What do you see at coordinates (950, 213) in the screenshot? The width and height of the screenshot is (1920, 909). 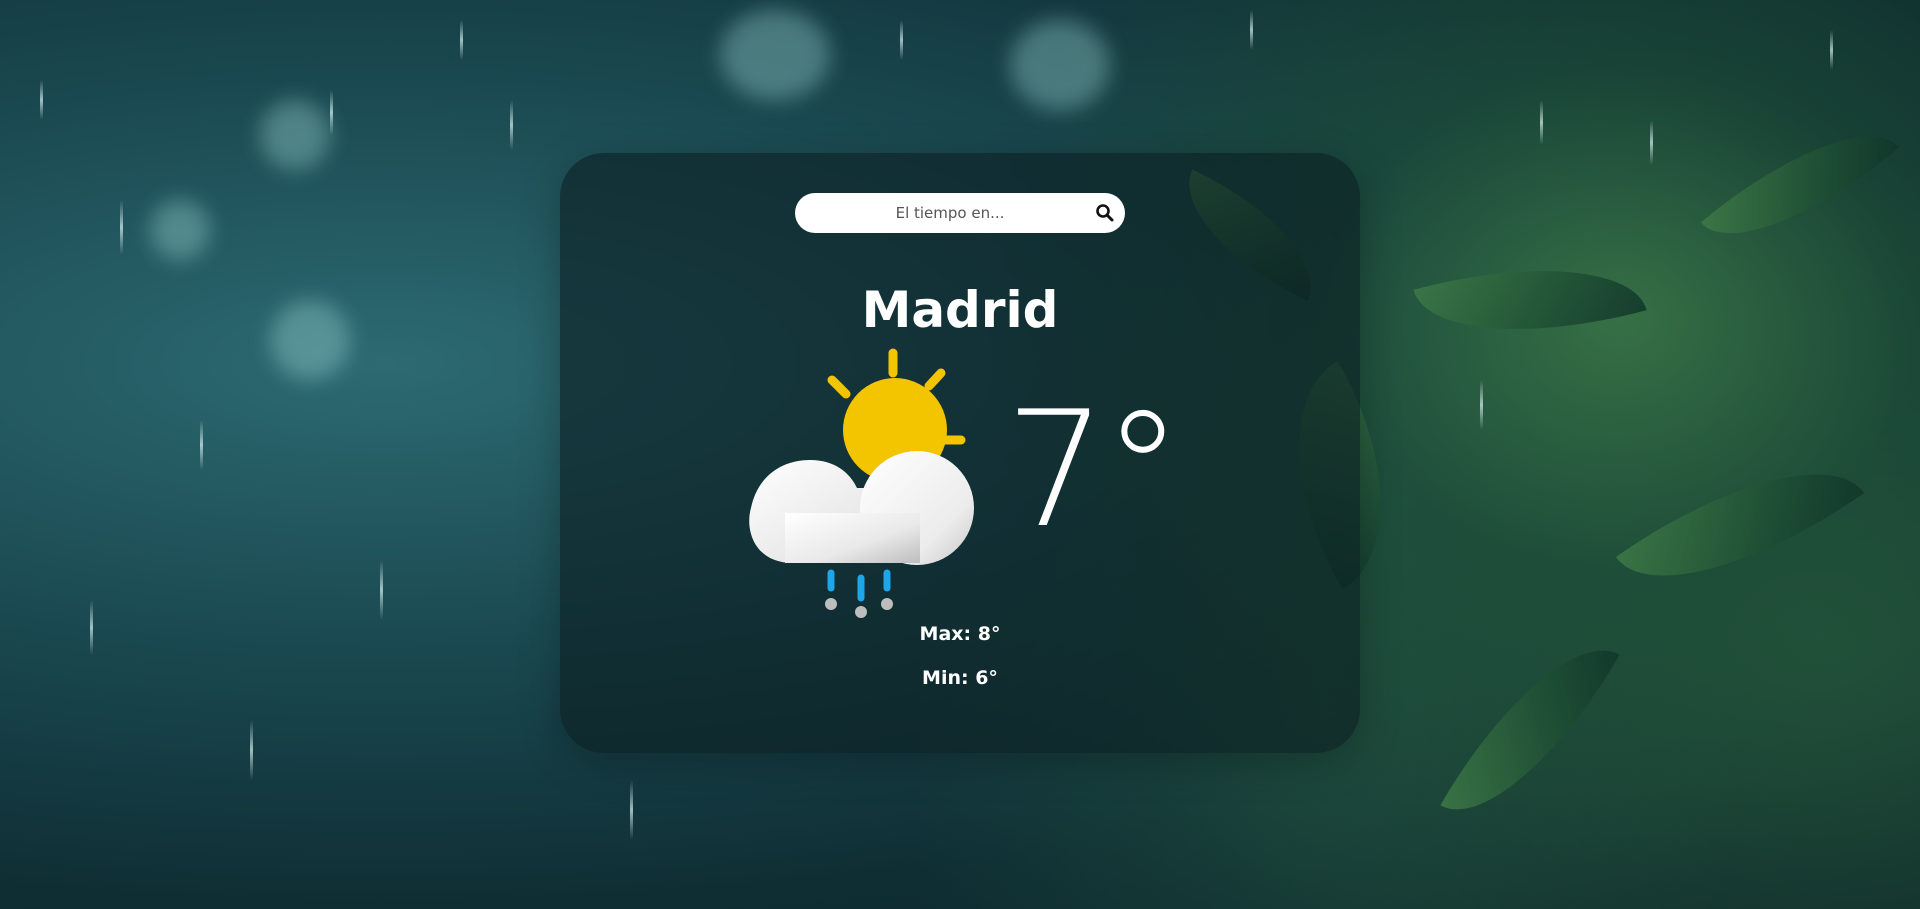 I see `search-input` at bounding box center [950, 213].